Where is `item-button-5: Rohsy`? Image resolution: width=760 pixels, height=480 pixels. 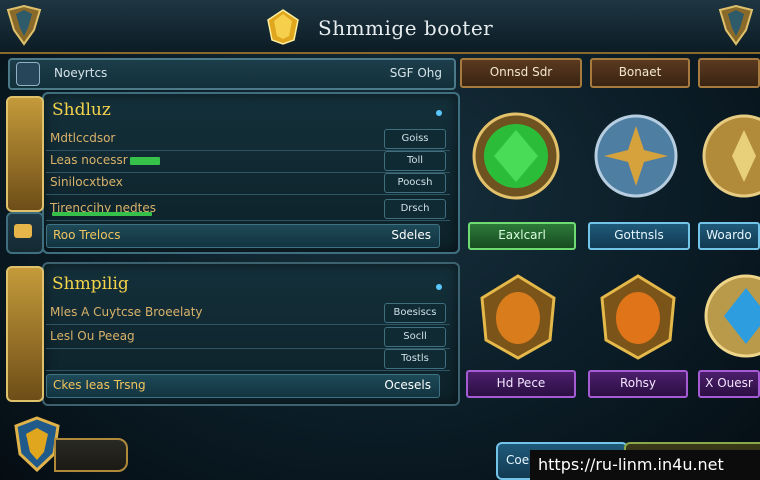
item-button-5: Rohsy is located at coordinates (638, 384).